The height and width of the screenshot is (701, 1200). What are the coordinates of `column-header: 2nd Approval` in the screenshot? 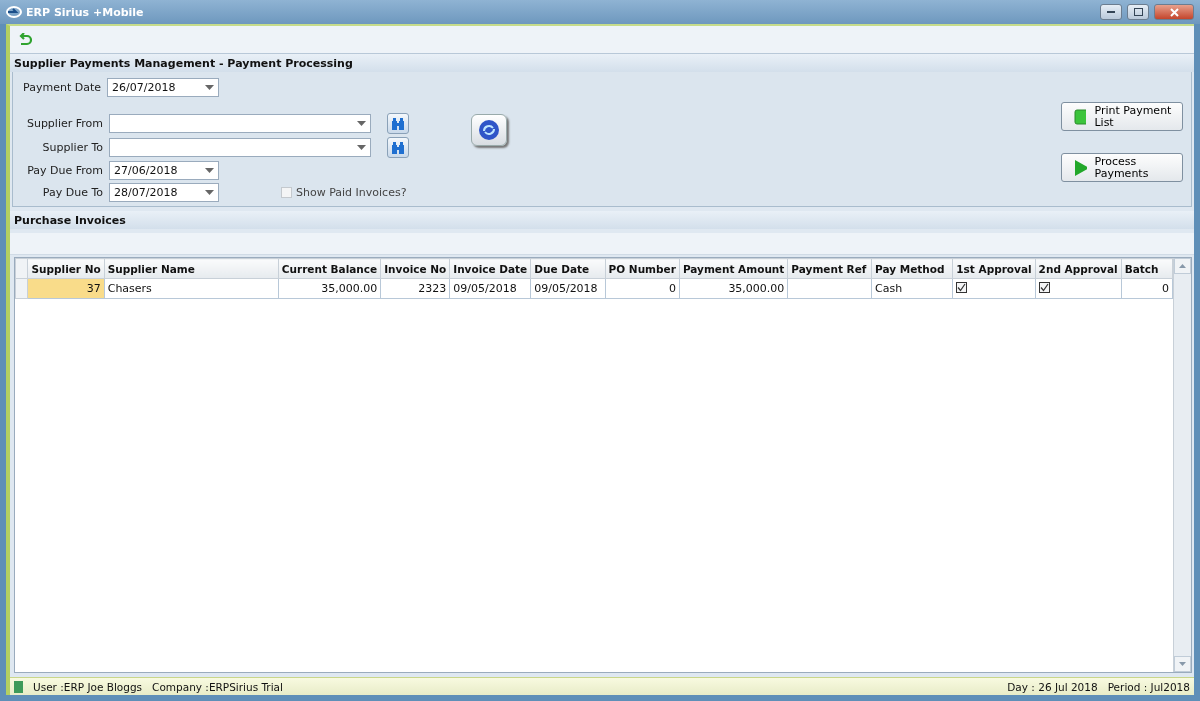 It's located at (1078, 268).